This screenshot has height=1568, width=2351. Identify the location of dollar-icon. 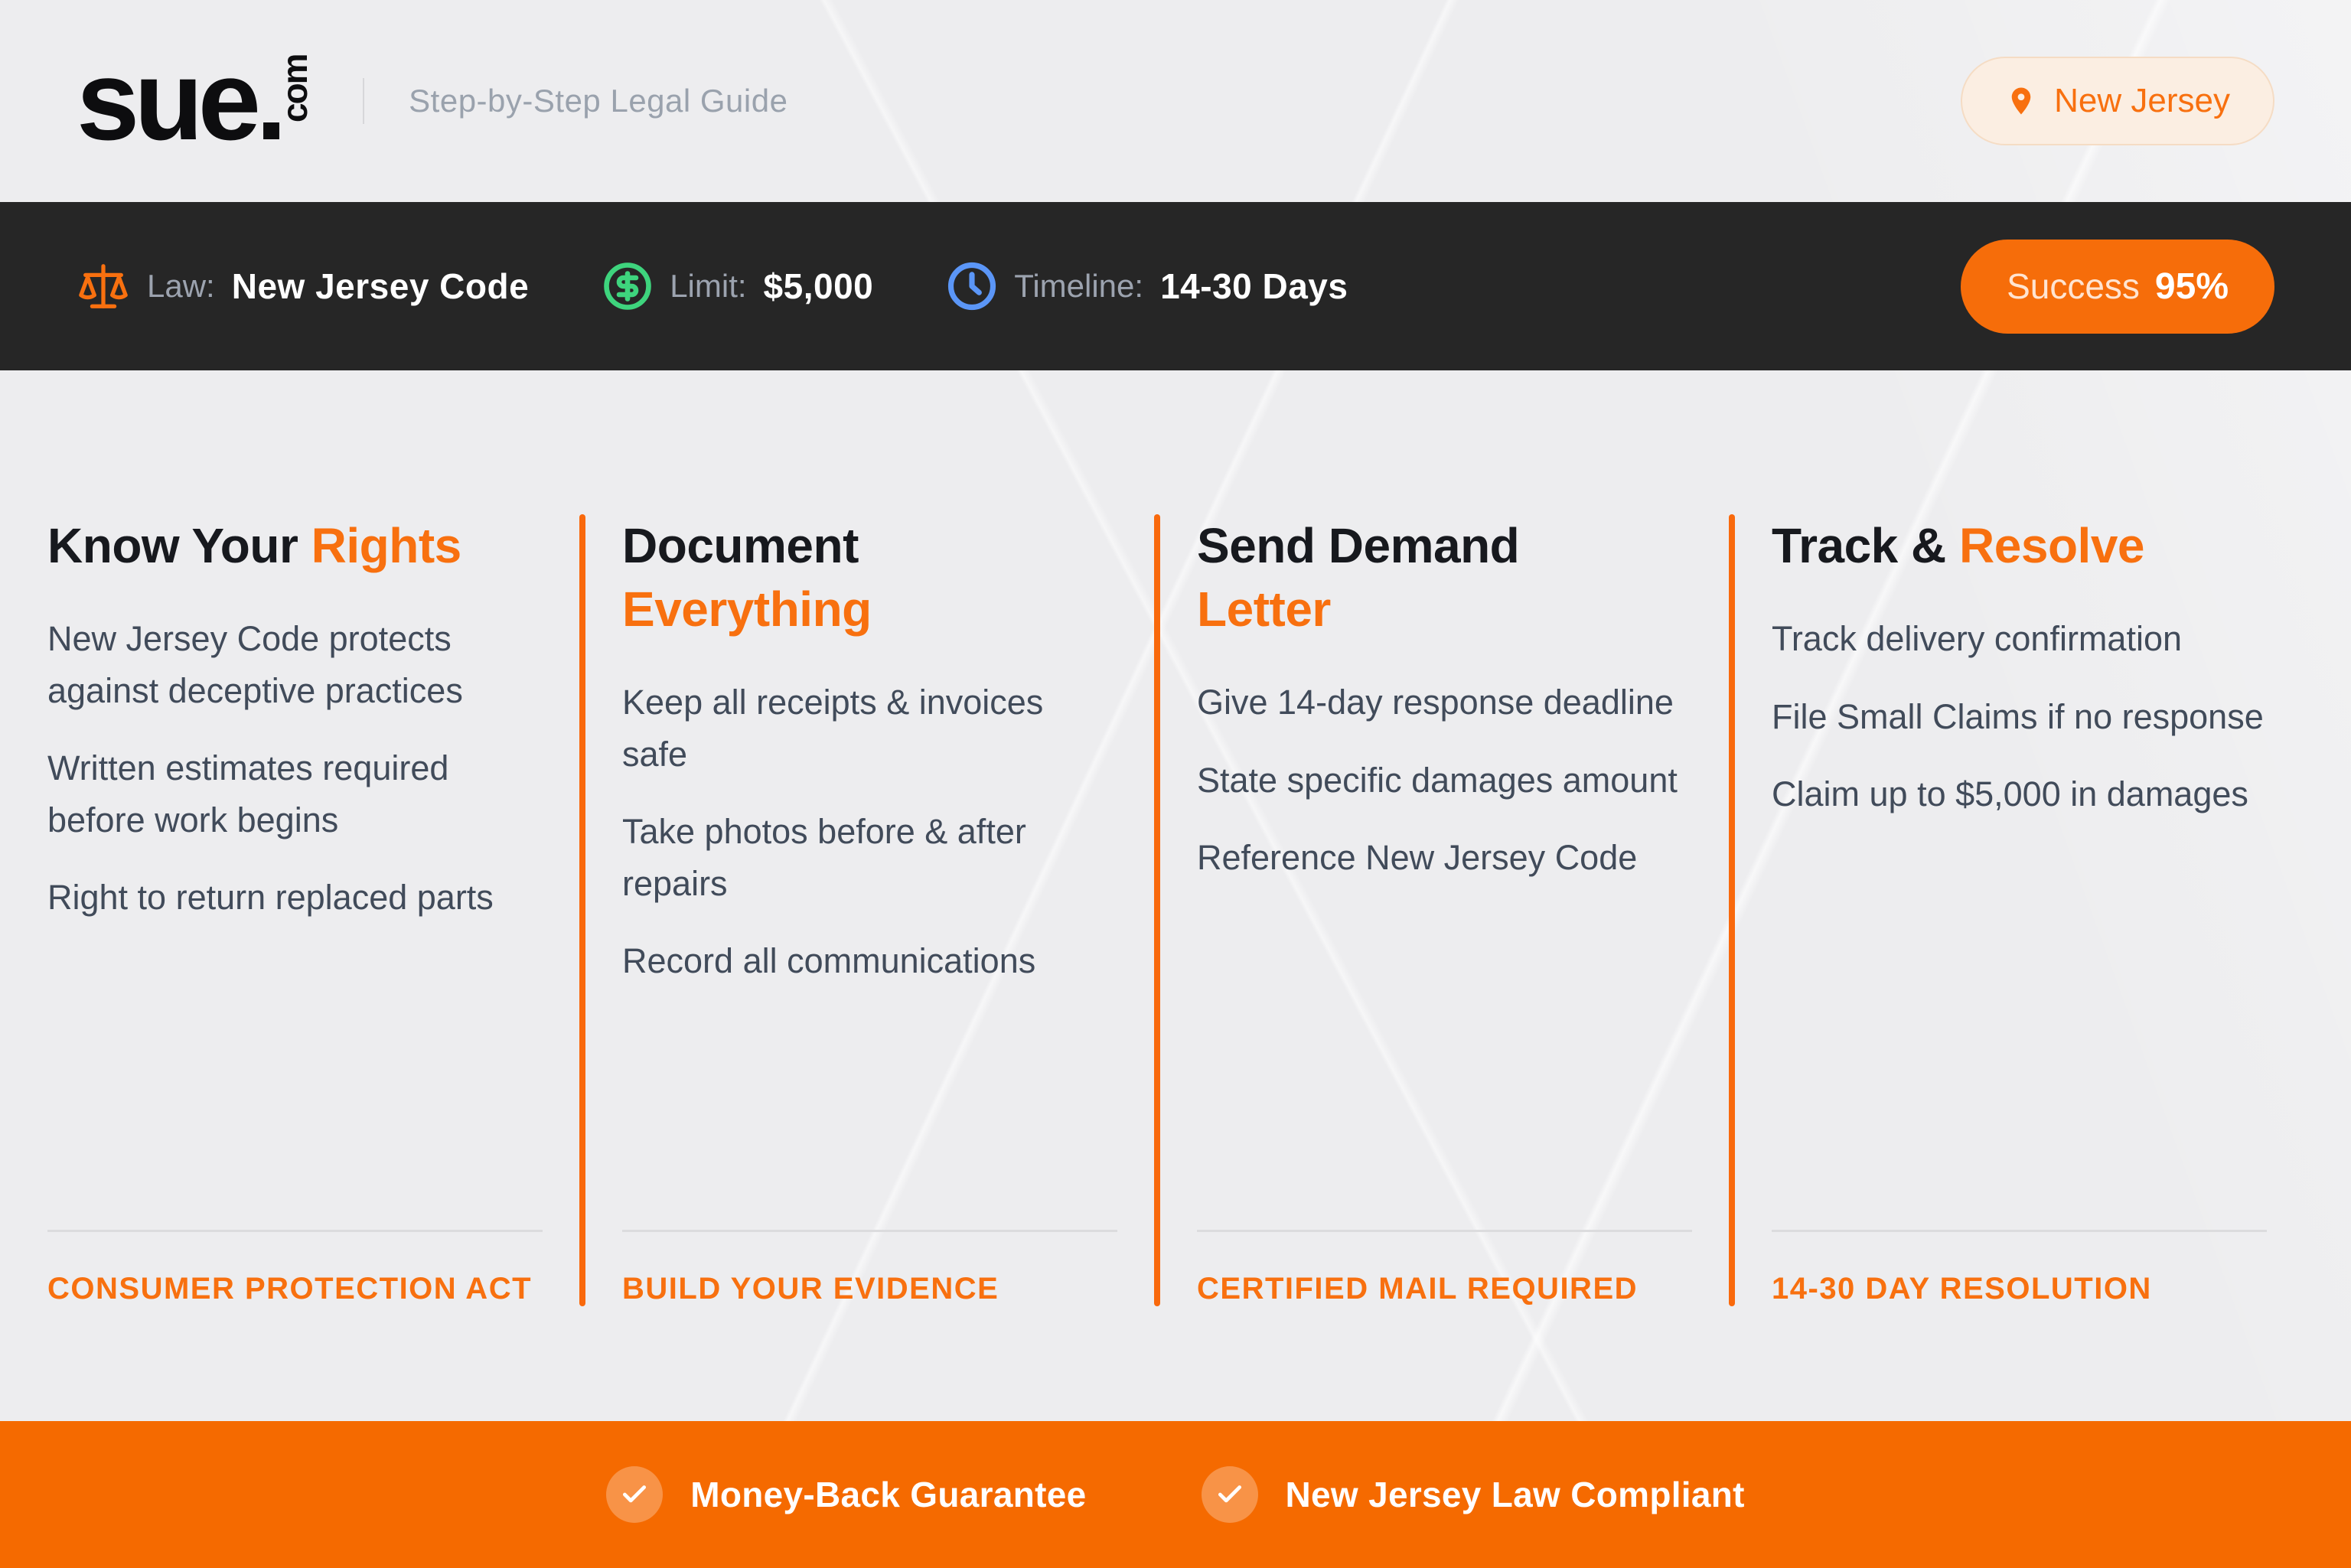
(627, 286).